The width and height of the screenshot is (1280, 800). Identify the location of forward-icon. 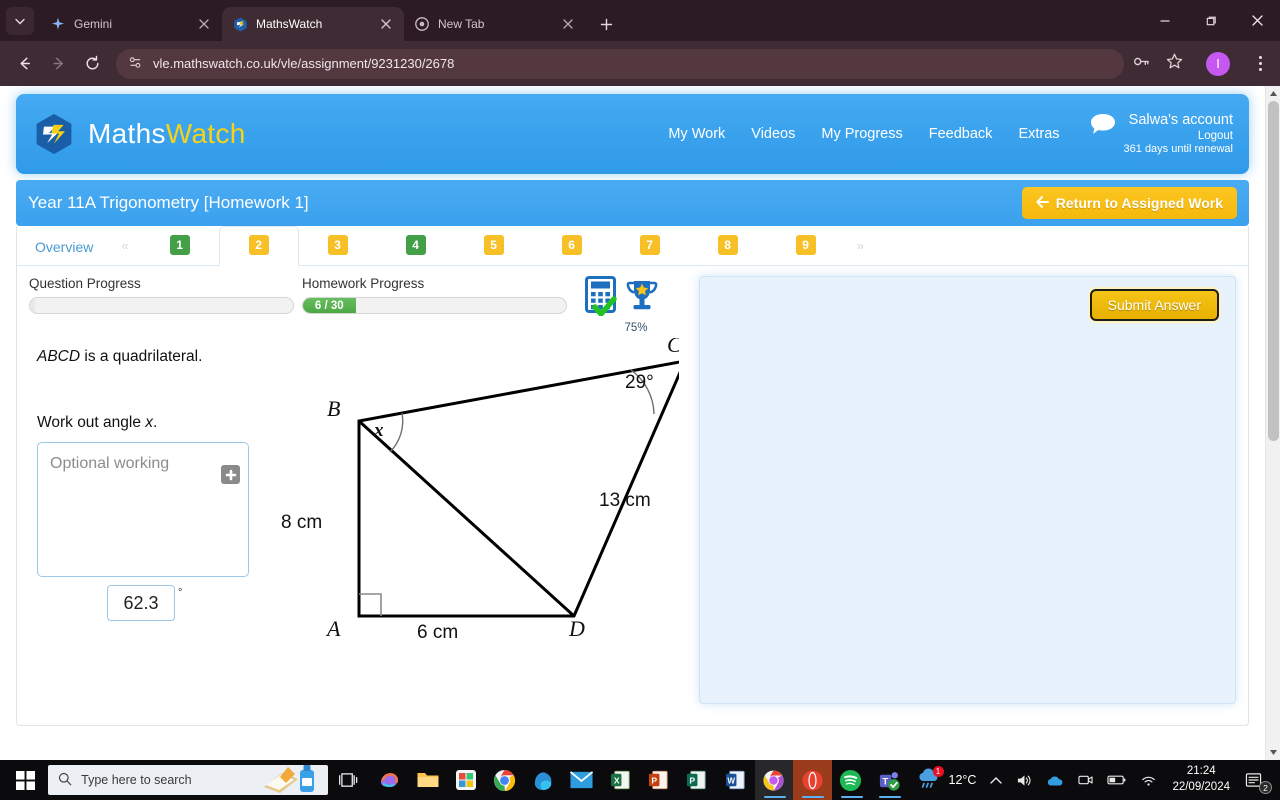
(58, 64).